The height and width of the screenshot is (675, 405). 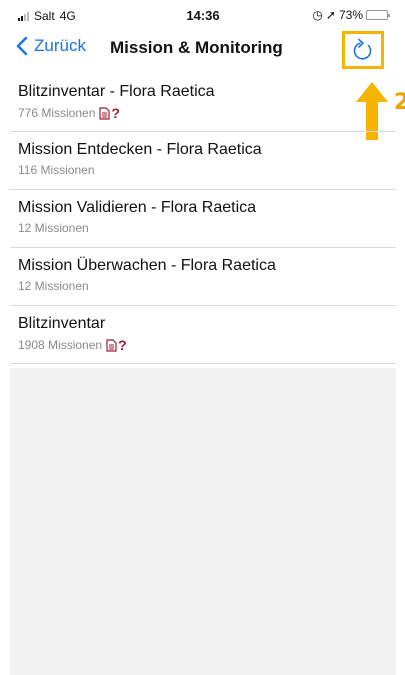 What do you see at coordinates (317, 15) in the screenshot?
I see `alarm-icon: ◷` at bounding box center [317, 15].